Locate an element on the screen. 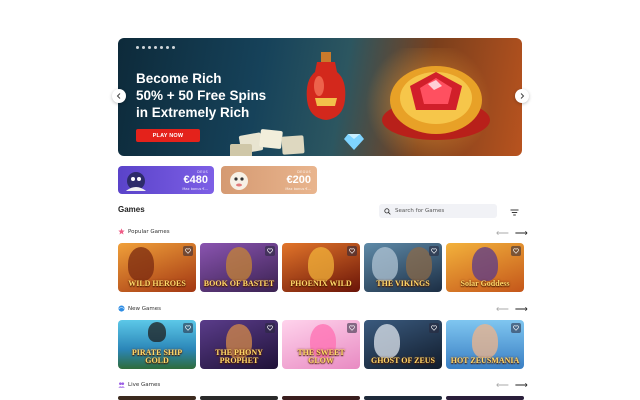 The image size is (640, 400). game-tile: PIRATE SHIP GOLD is located at coordinates (157, 344).